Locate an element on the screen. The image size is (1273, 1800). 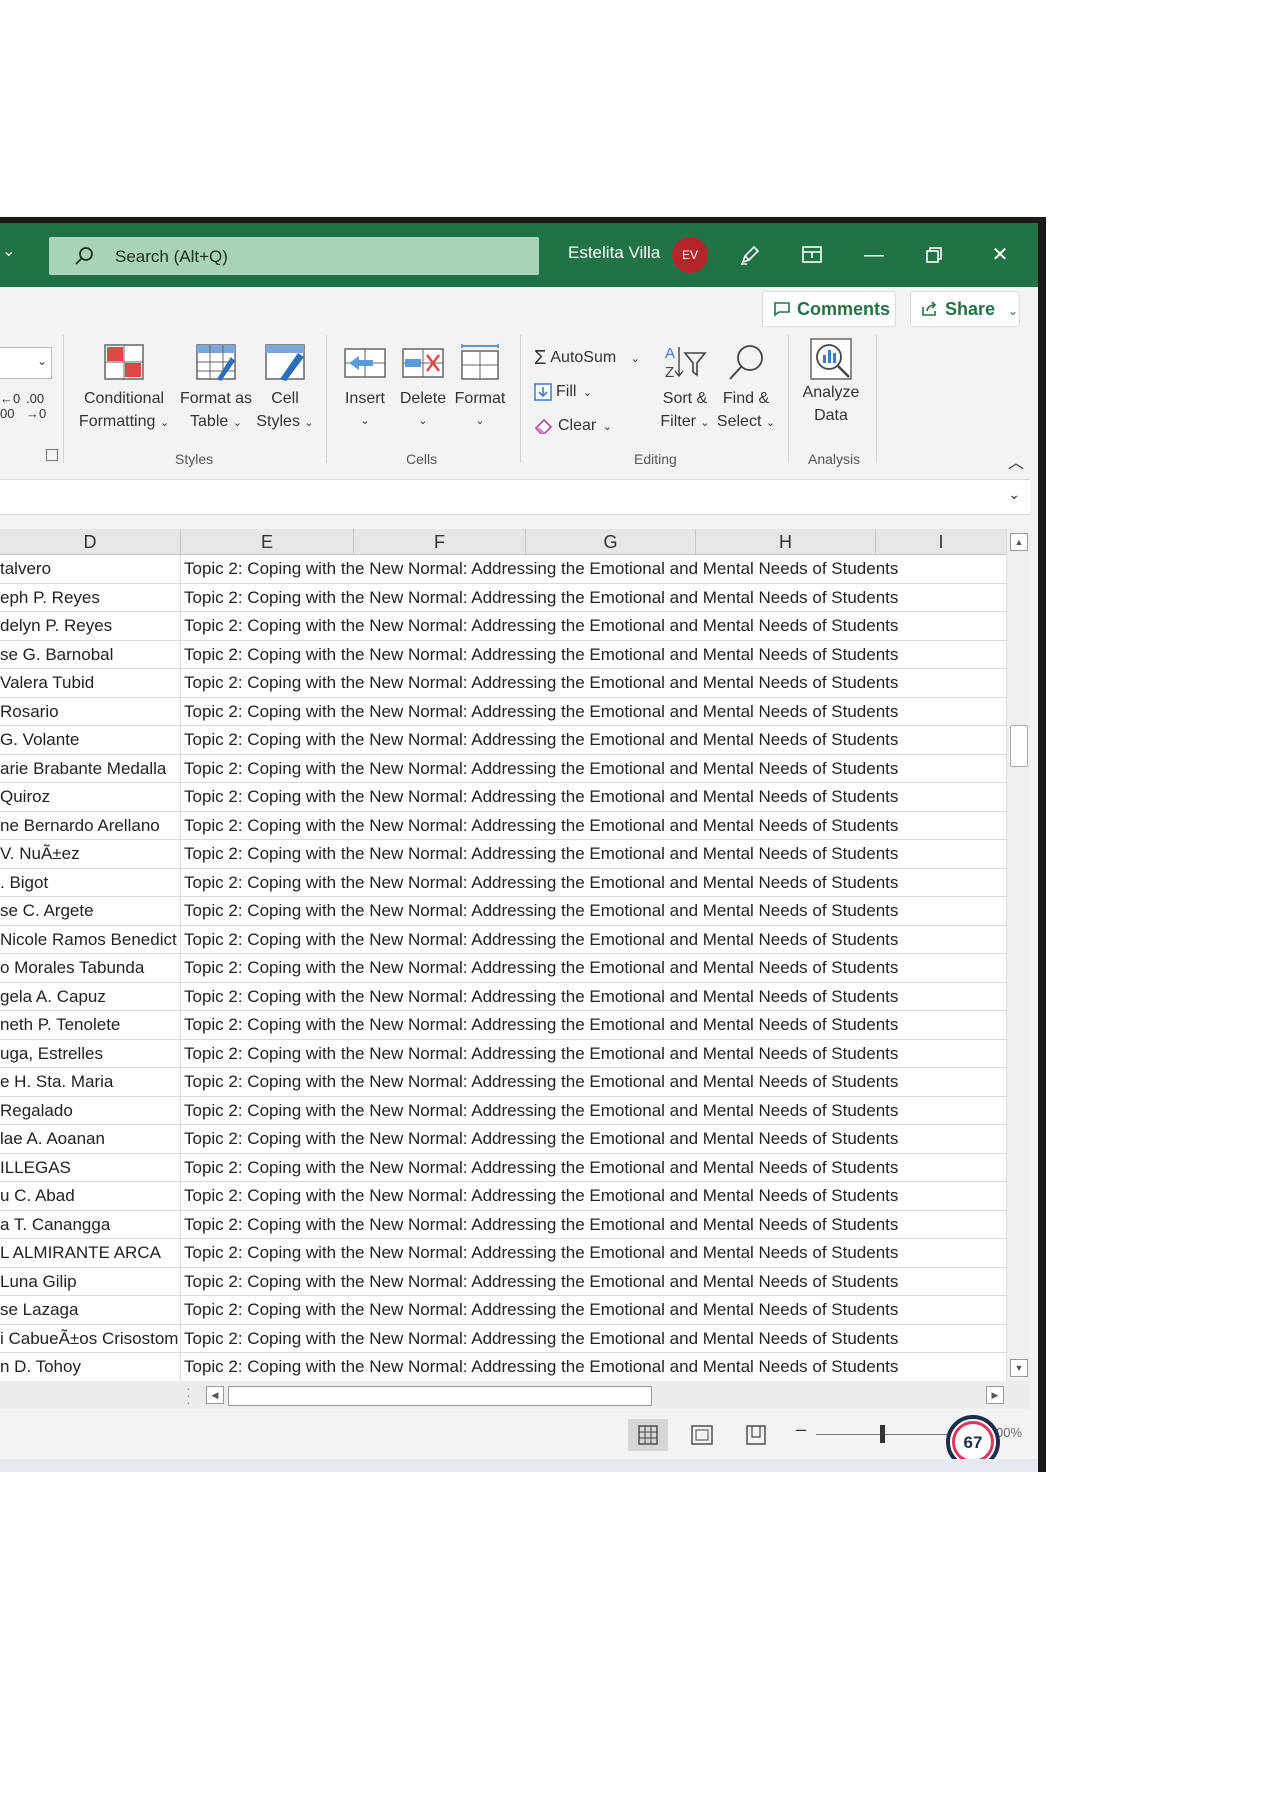
cell-d: ne Bernardo Arellano is located at coordinates (90, 825).